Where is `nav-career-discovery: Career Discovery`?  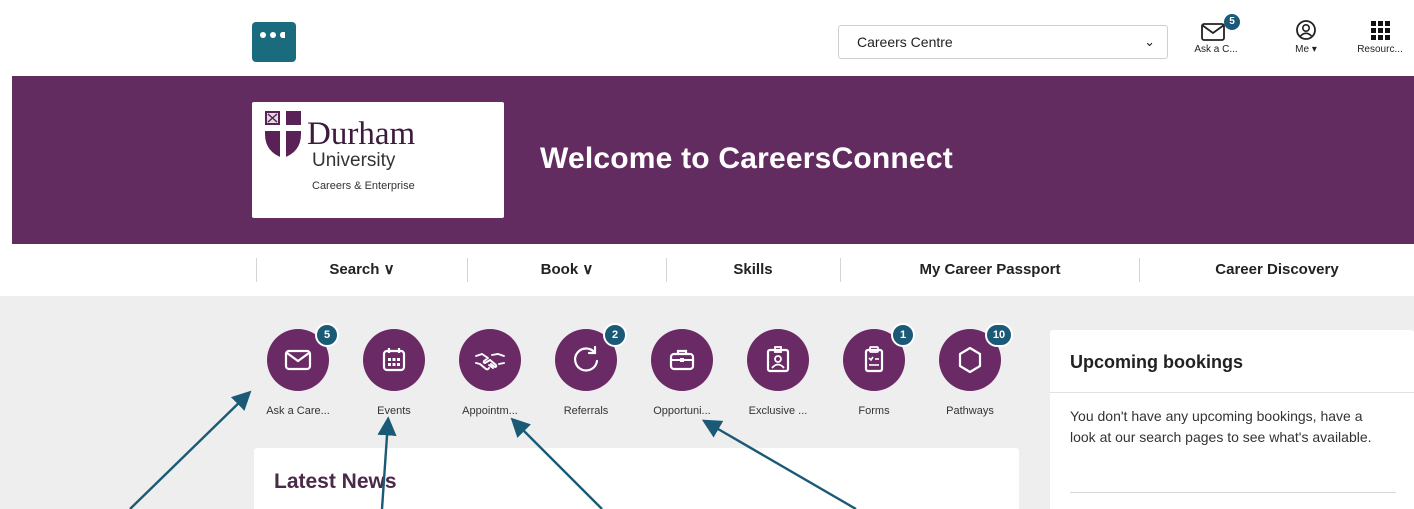
nav-career-discovery: Career Discovery is located at coordinates (1277, 270).